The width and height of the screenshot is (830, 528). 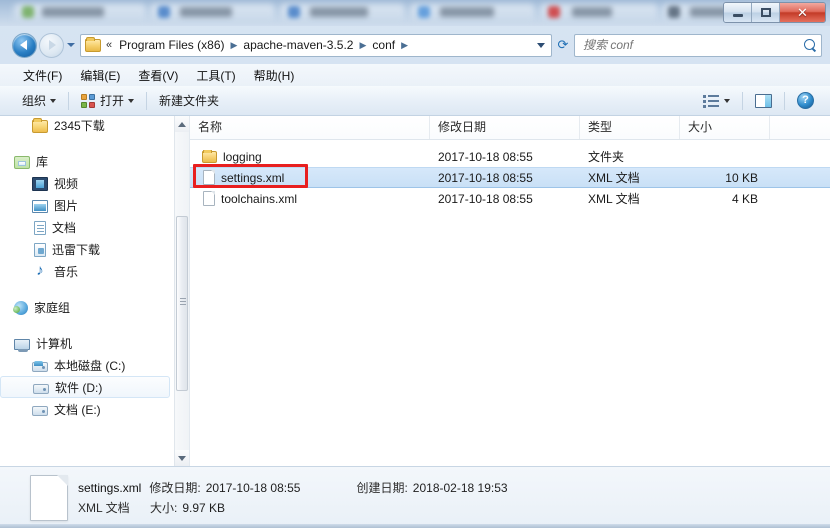 What do you see at coordinates (606, 157) in the screenshot?
I see `file-type-cell: 文件夹` at bounding box center [606, 157].